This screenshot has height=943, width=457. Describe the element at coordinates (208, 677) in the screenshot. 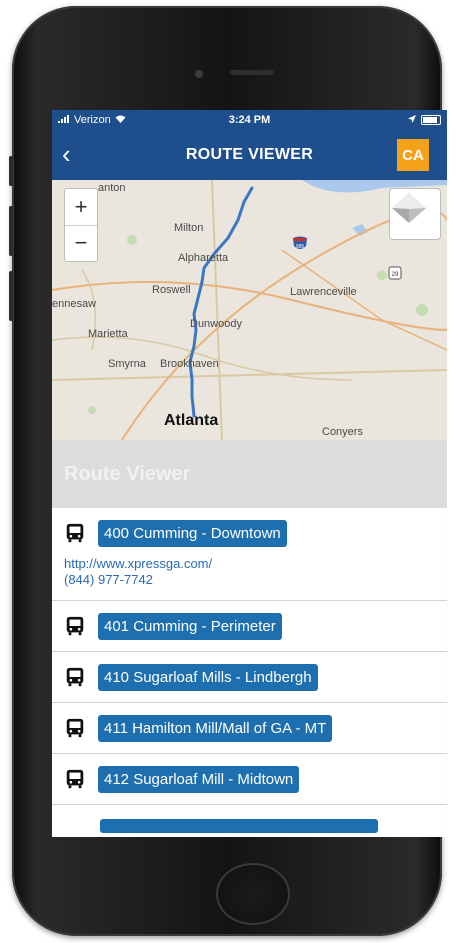

I see `route-button-410: 410 Sugarloaf Mills - Lindbergh` at that location.